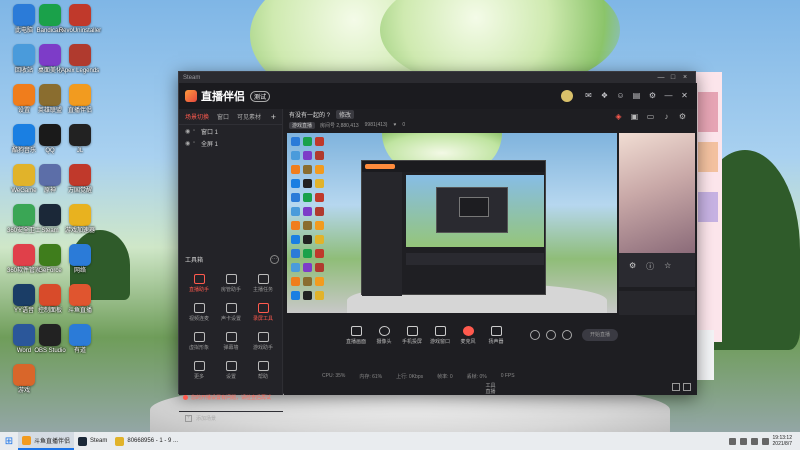 This screenshot has height=450, width=800. Describe the element at coordinates (682, 118) in the screenshot. I see `gear-icon: ⚙` at that location.